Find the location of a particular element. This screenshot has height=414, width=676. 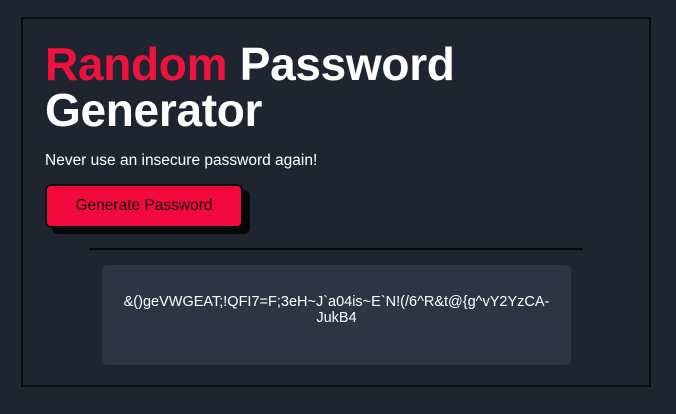

generate-password-button: Generate Password is located at coordinates (144, 206).